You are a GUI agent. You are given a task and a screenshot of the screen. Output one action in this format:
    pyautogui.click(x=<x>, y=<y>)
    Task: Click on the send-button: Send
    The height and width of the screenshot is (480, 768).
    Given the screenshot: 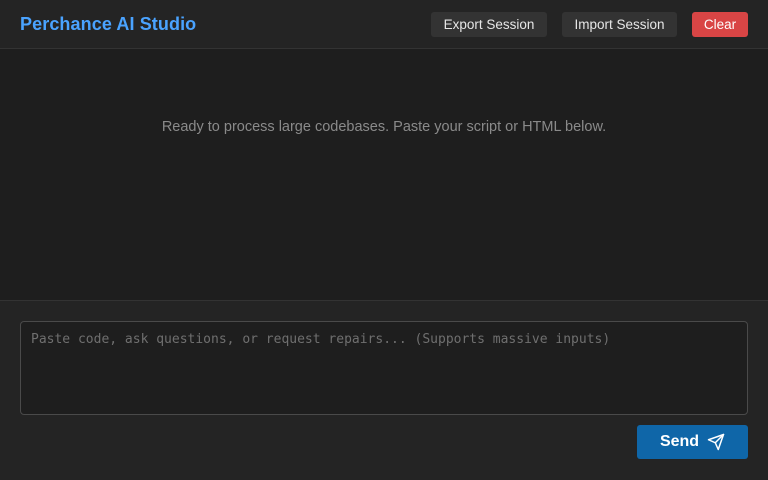 What is the action you would take?
    pyautogui.click(x=692, y=442)
    